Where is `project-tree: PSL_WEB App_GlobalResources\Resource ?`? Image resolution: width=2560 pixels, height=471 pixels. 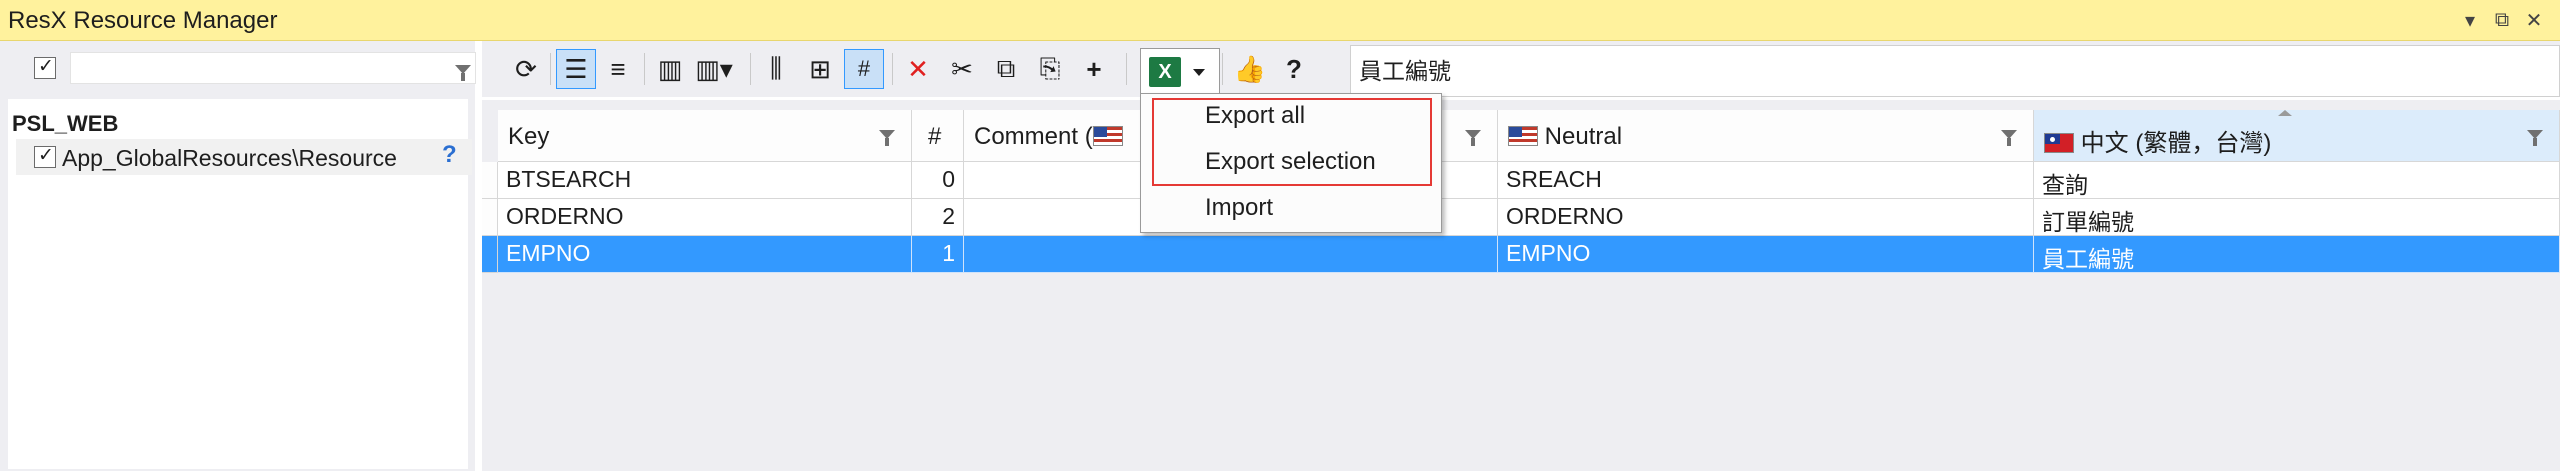
project-tree: PSL_WEB App_GlobalResources\Resource ? is located at coordinates (240, 284).